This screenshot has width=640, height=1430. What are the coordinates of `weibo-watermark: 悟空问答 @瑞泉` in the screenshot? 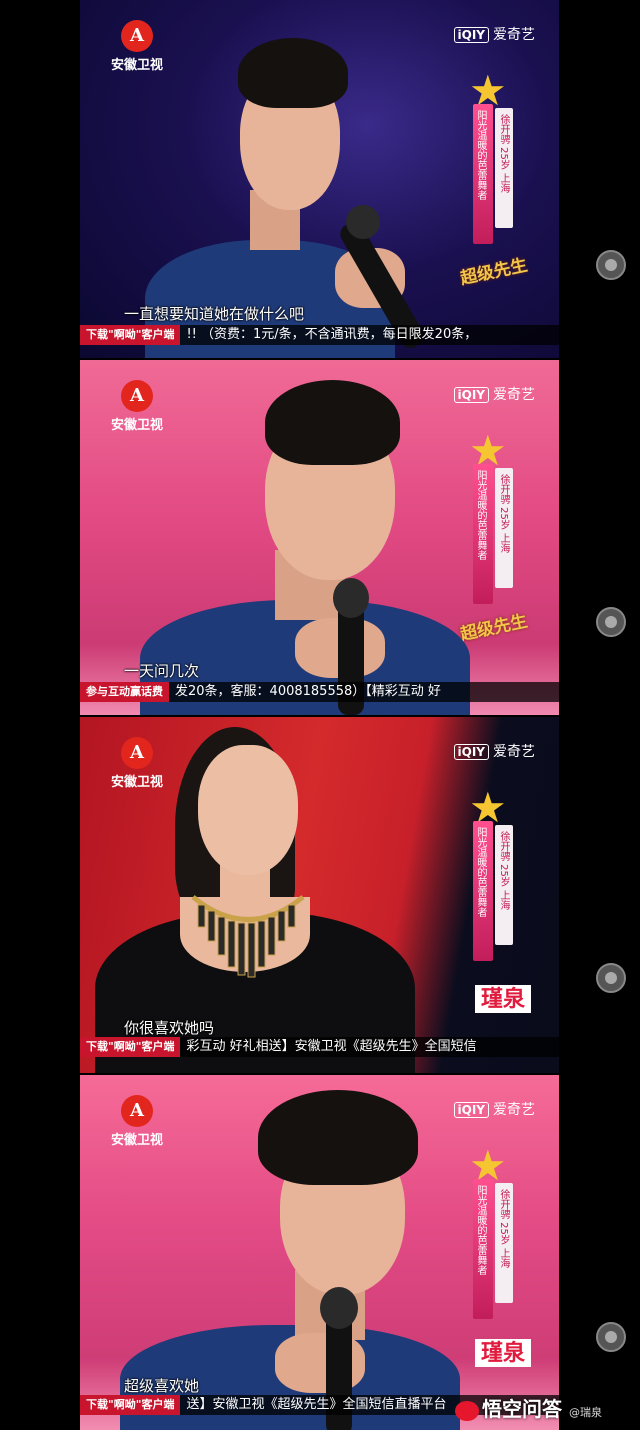 It's located at (528, 1407).